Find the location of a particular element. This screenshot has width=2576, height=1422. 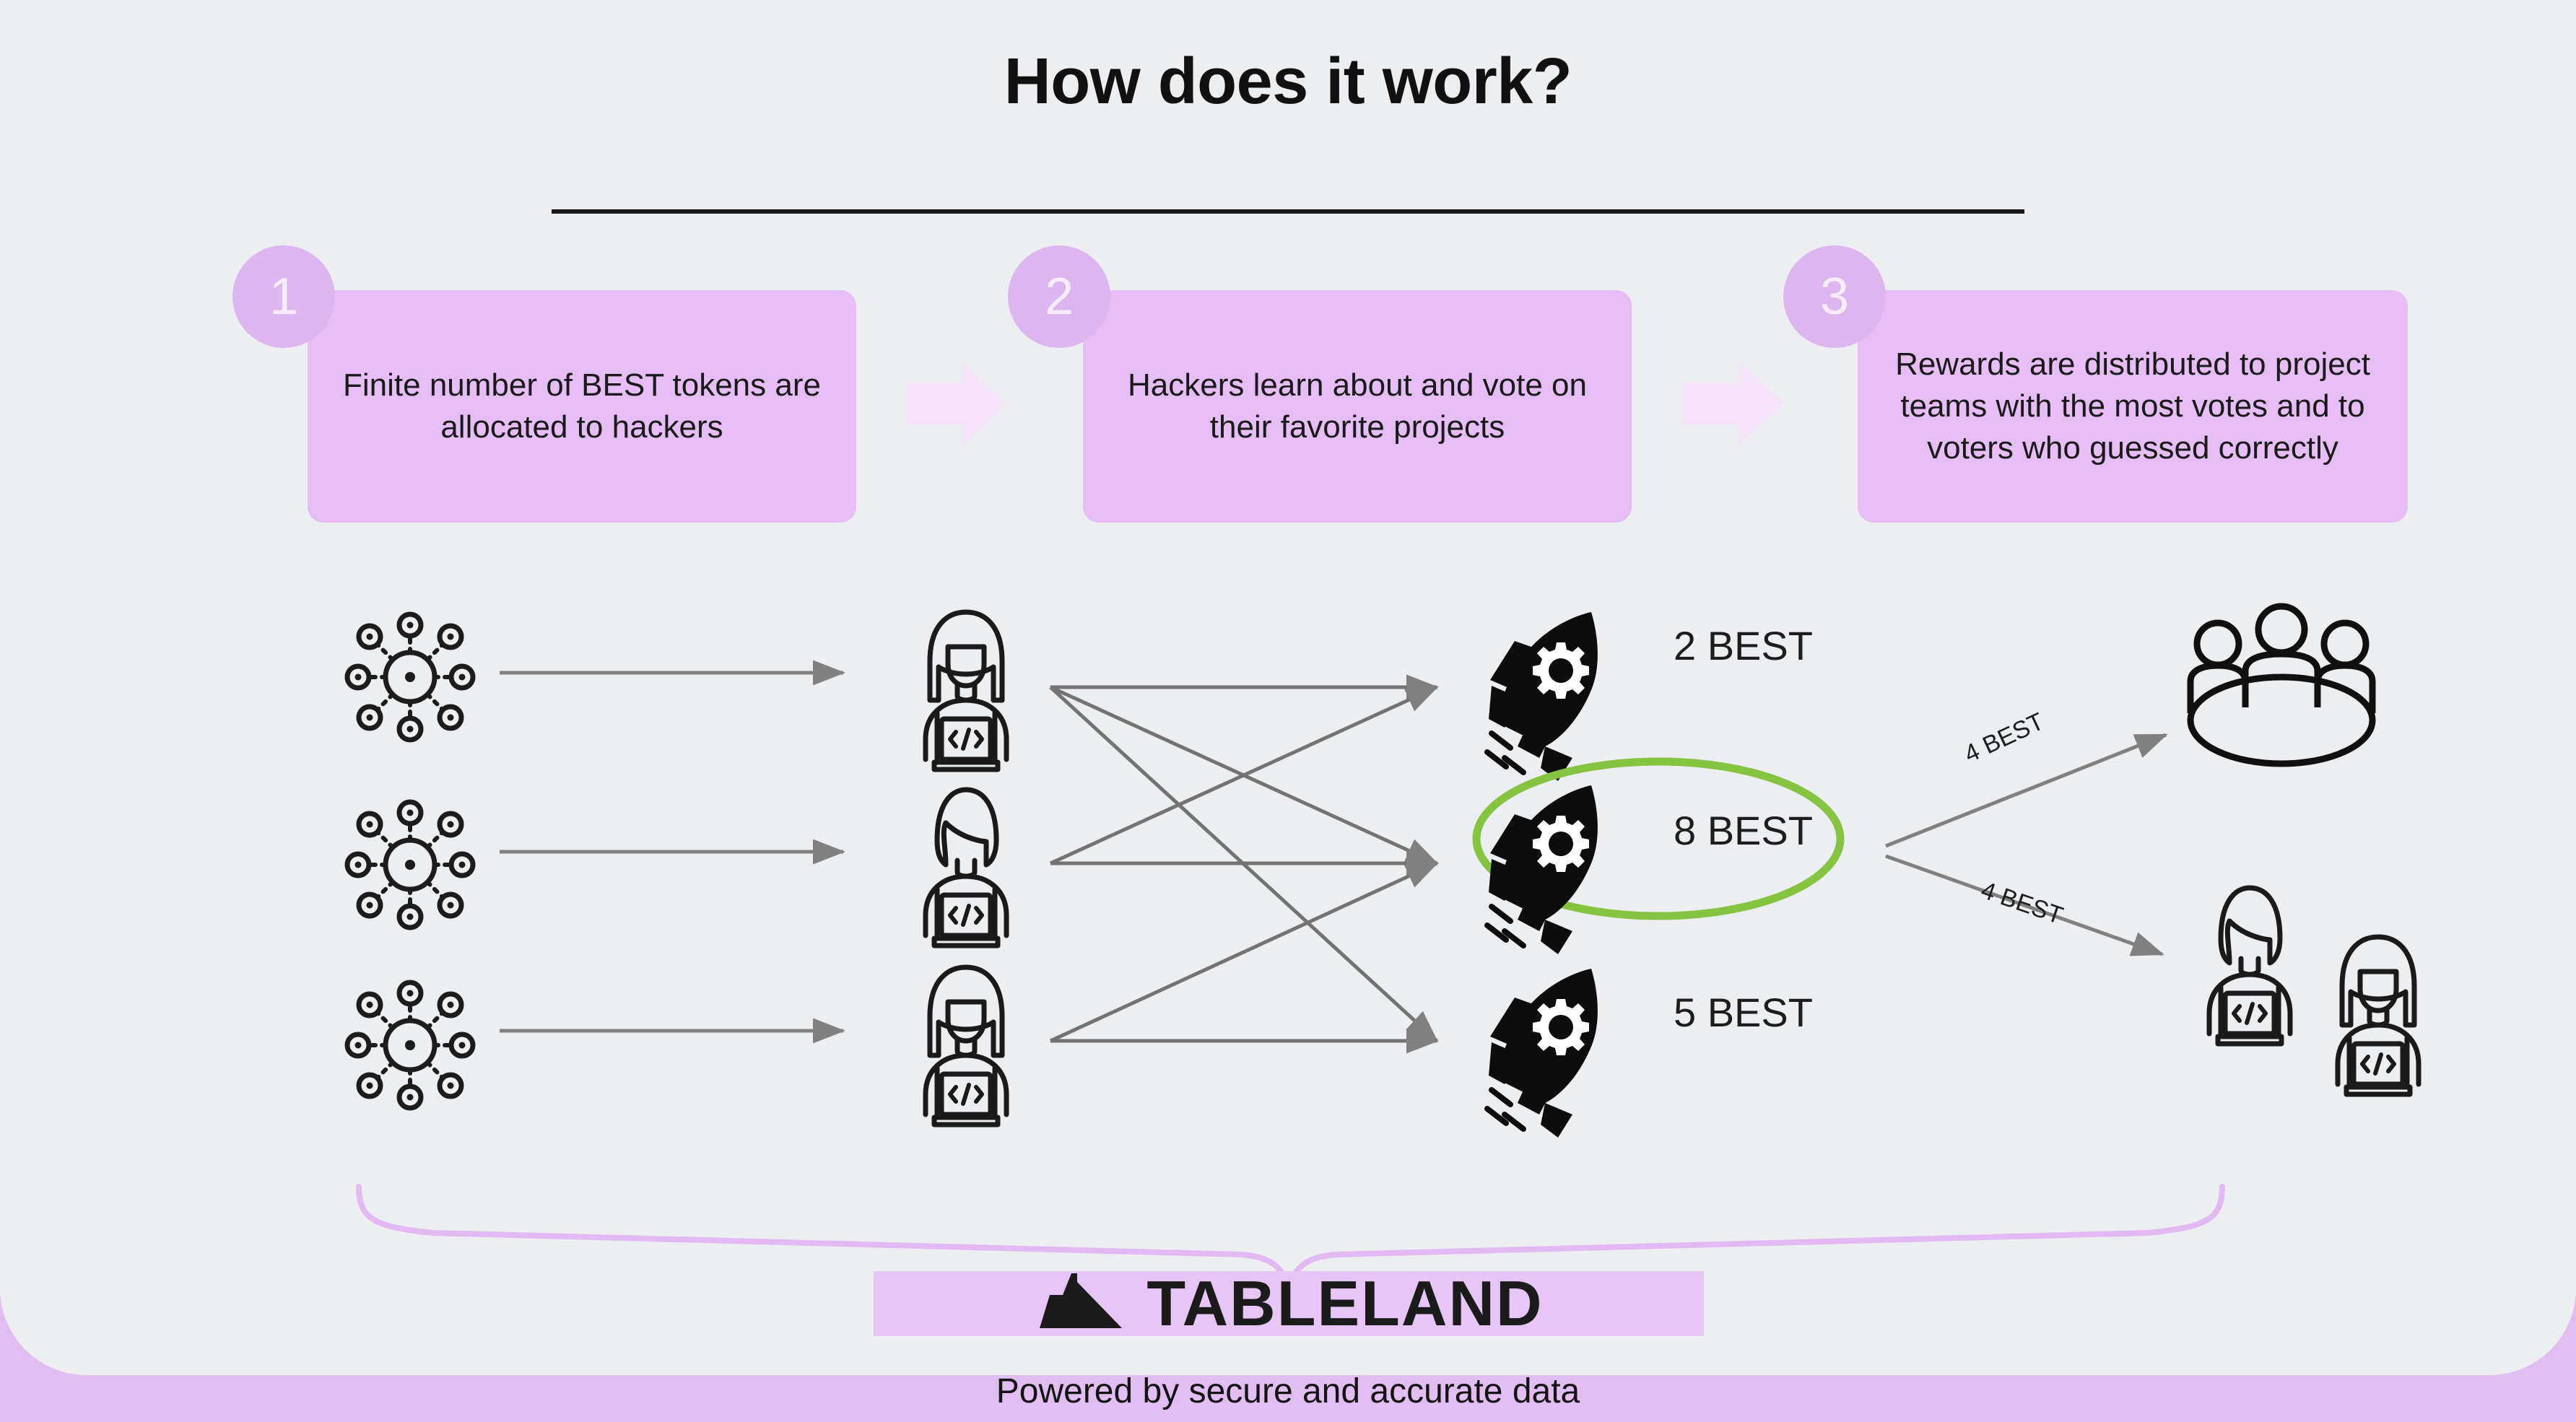

project-3-label: 5 BEST is located at coordinates (1743, 1013).